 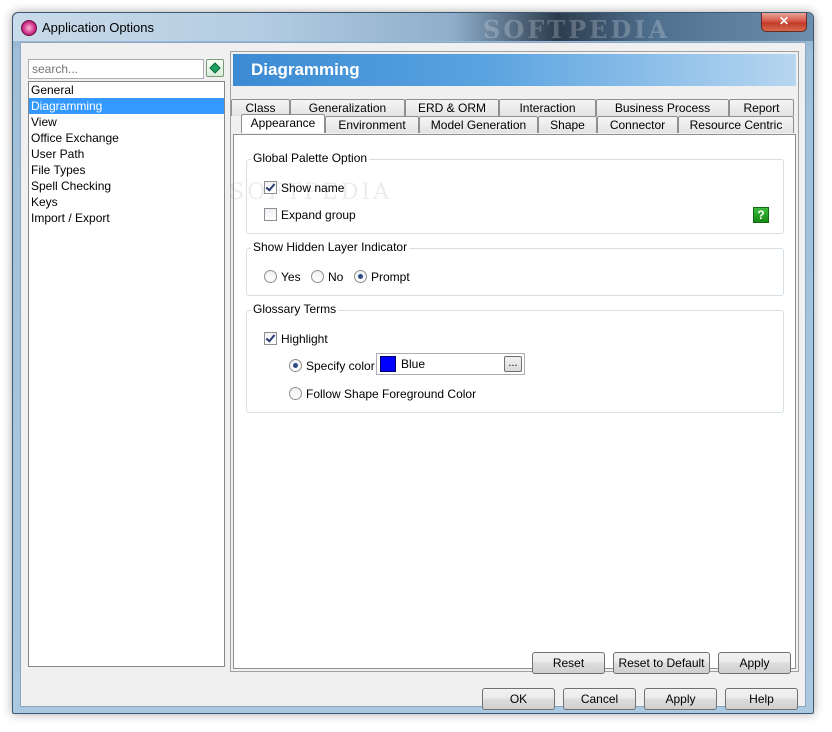 I want to click on app-icon, so click(x=29, y=28).